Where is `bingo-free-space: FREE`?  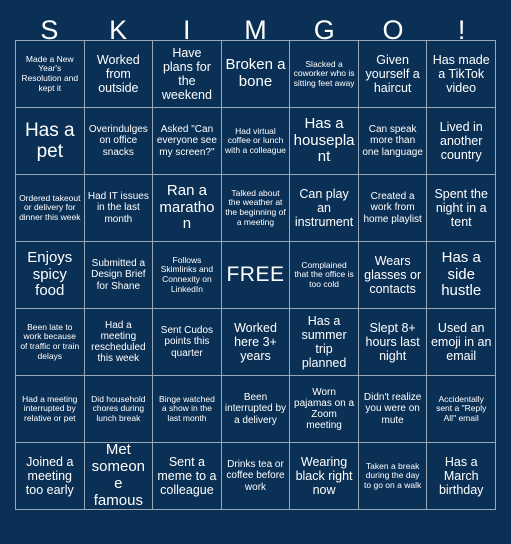 bingo-free-space: FREE is located at coordinates (256, 275).